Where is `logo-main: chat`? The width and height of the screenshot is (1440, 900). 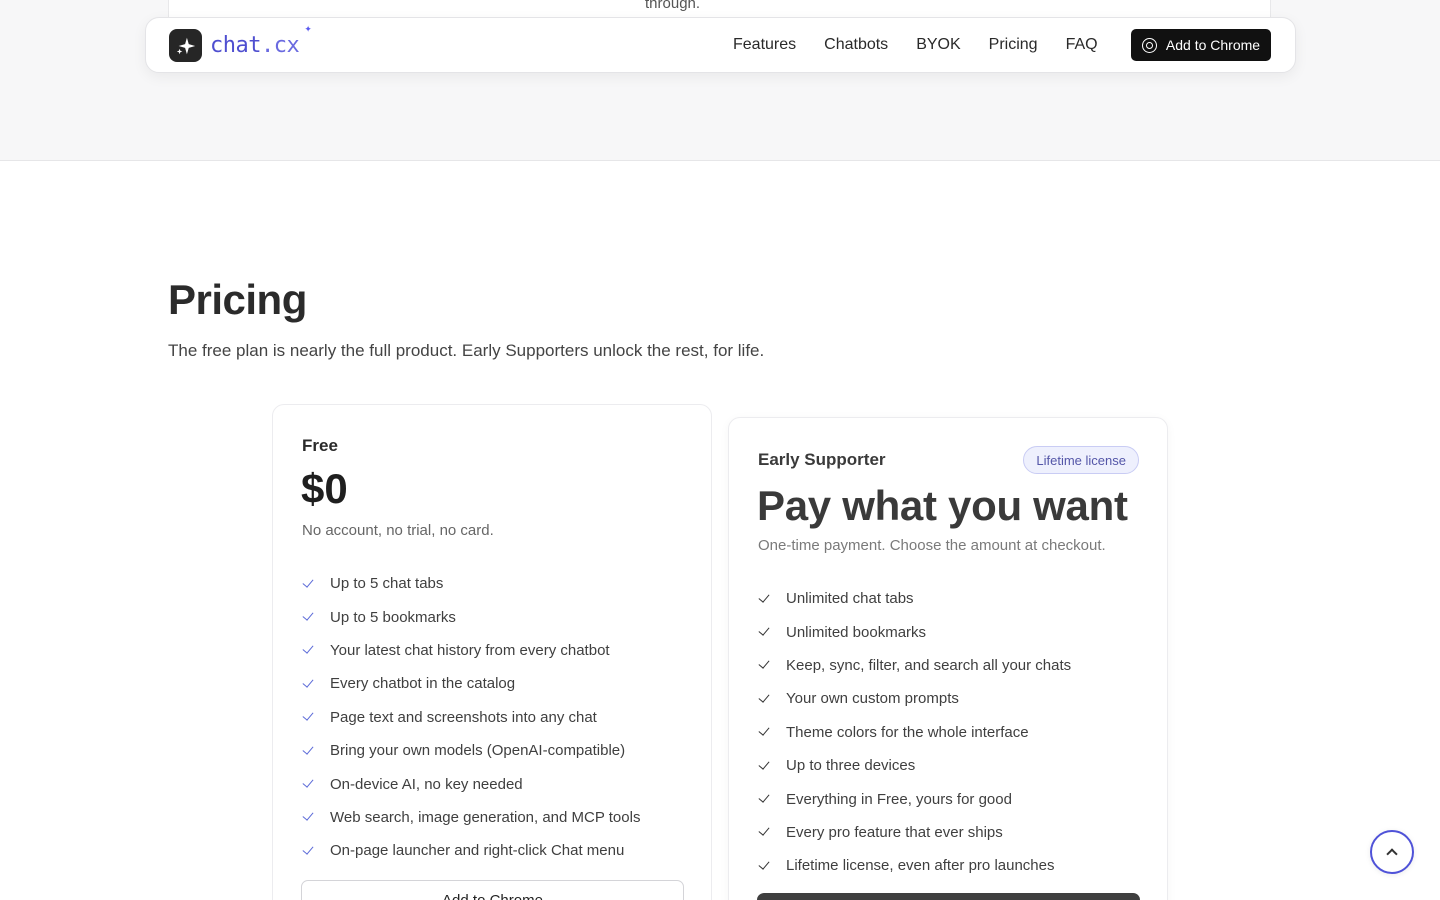 logo-main: chat is located at coordinates (235, 45).